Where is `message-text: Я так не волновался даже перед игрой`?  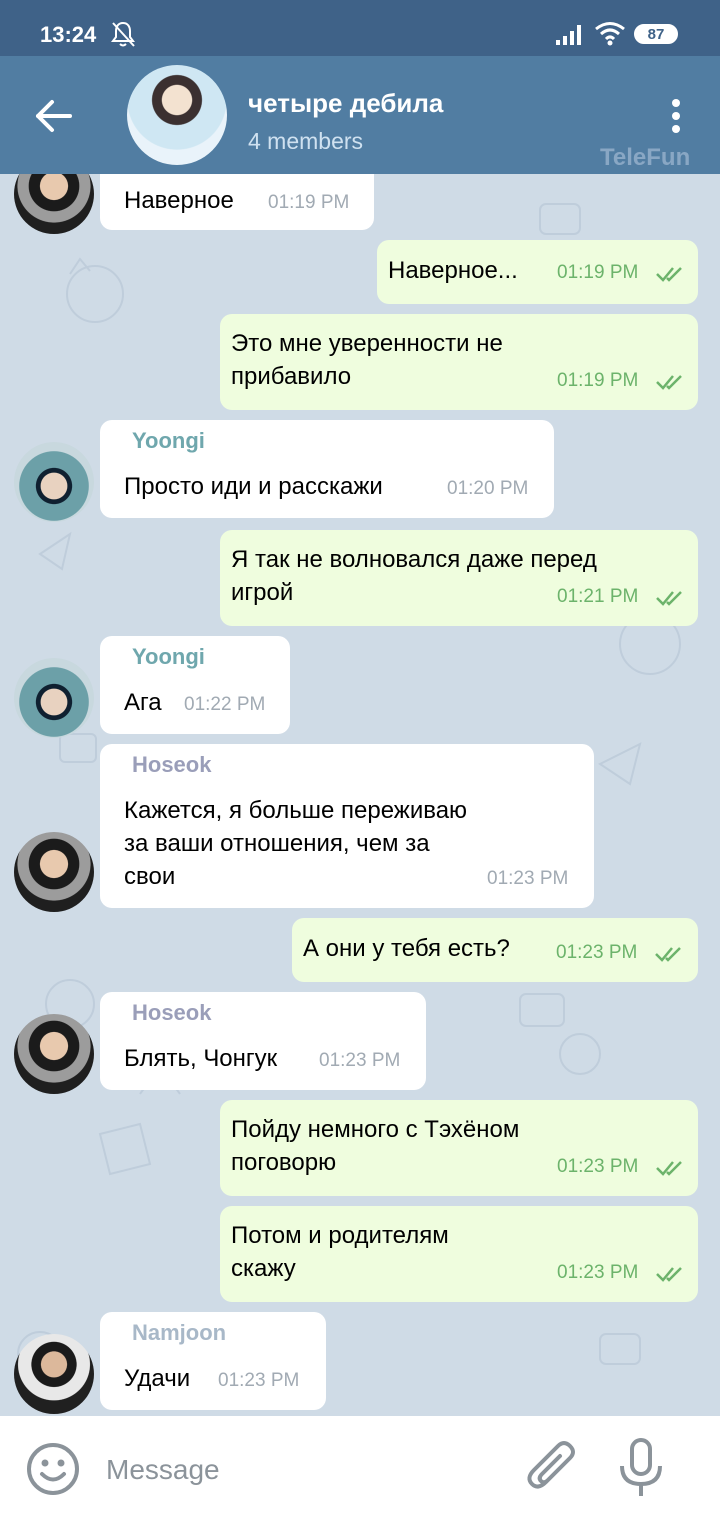 message-text: Я так не волновался даже перед игрой is located at coordinates (414, 576).